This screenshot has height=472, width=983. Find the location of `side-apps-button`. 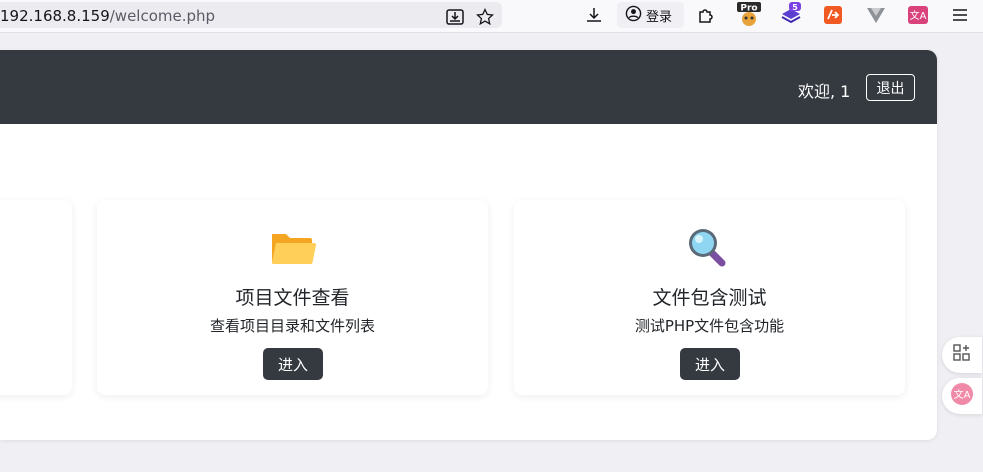

side-apps-button is located at coordinates (962, 355).